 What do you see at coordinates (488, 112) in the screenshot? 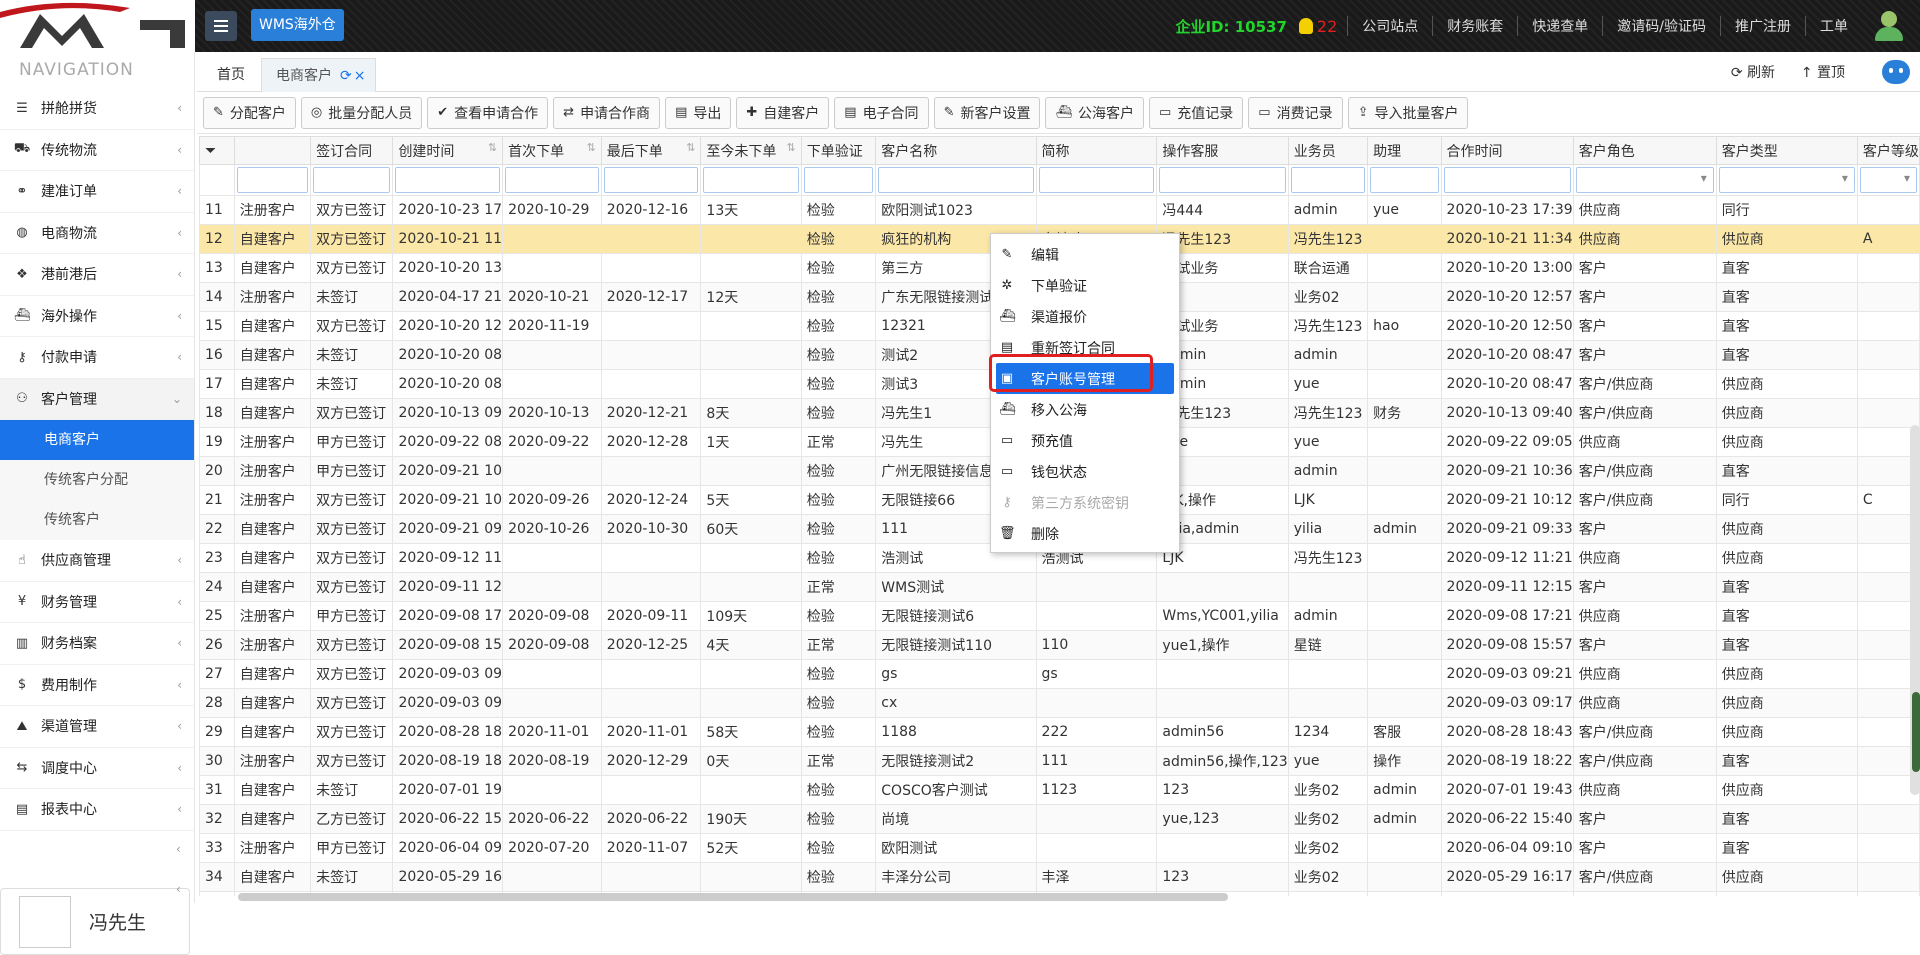
I see `toolbar-button-2: ✔ 查看申请合作` at bounding box center [488, 112].